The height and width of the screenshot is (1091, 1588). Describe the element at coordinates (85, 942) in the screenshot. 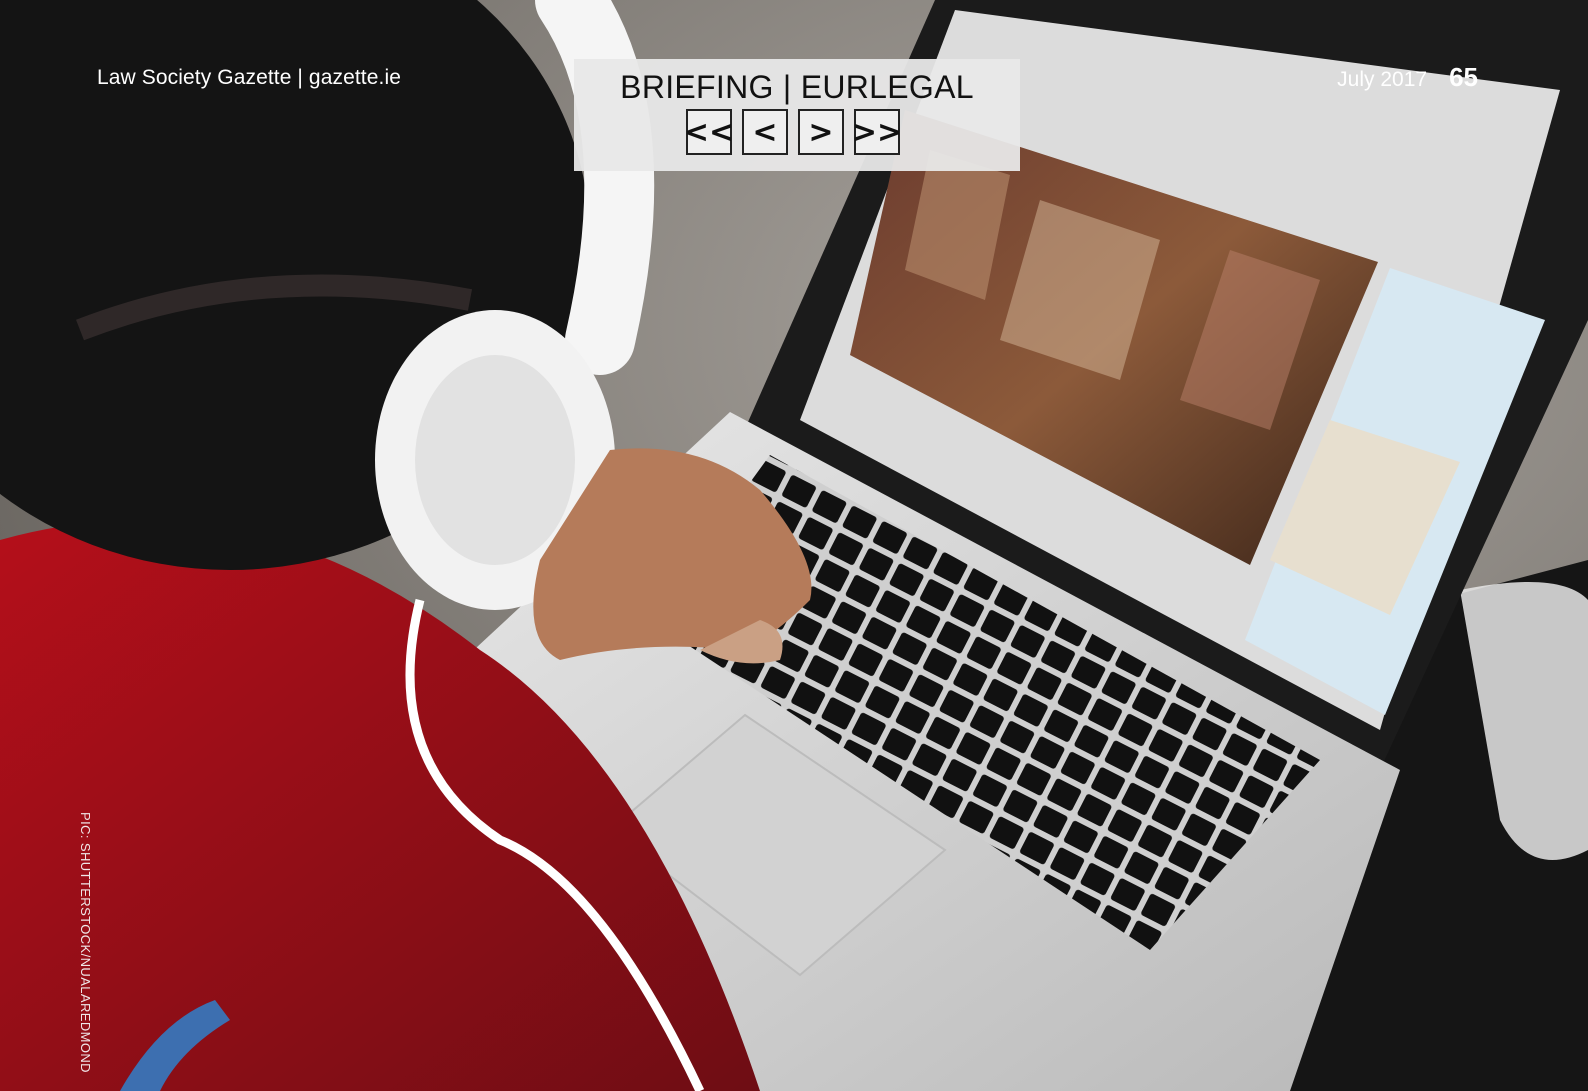

I see `photo-credit: PIC: SHUTTERSTOCK/NUALAREDMOND` at that location.